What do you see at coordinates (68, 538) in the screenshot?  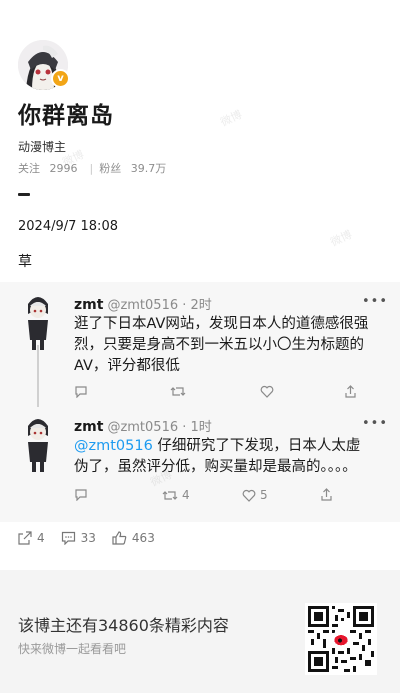 I see `comment-icon` at bounding box center [68, 538].